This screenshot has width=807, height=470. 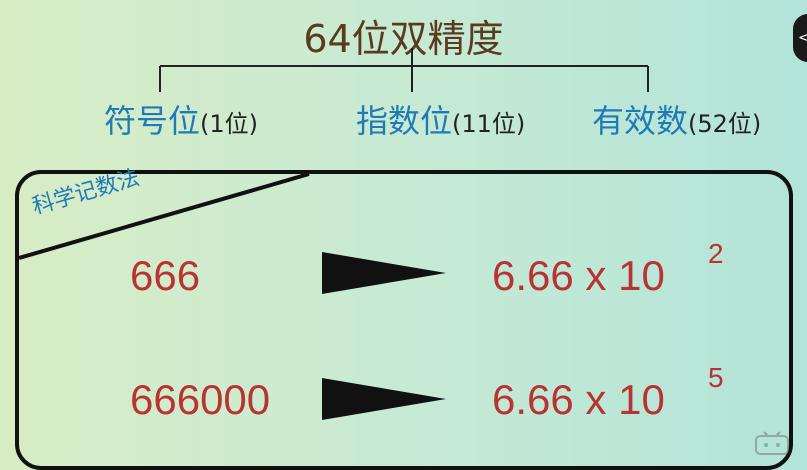 What do you see at coordinates (489, 124) in the screenshot?
I see `field-exponent-bits: (11位)` at bounding box center [489, 124].